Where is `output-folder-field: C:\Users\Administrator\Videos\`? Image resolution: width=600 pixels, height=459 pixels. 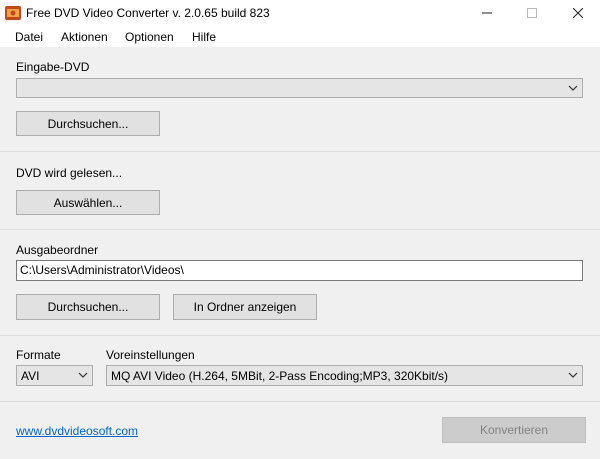 output-folder-field: C:\Users\Administrator\Videos\ is located at coordinates (299, 270).